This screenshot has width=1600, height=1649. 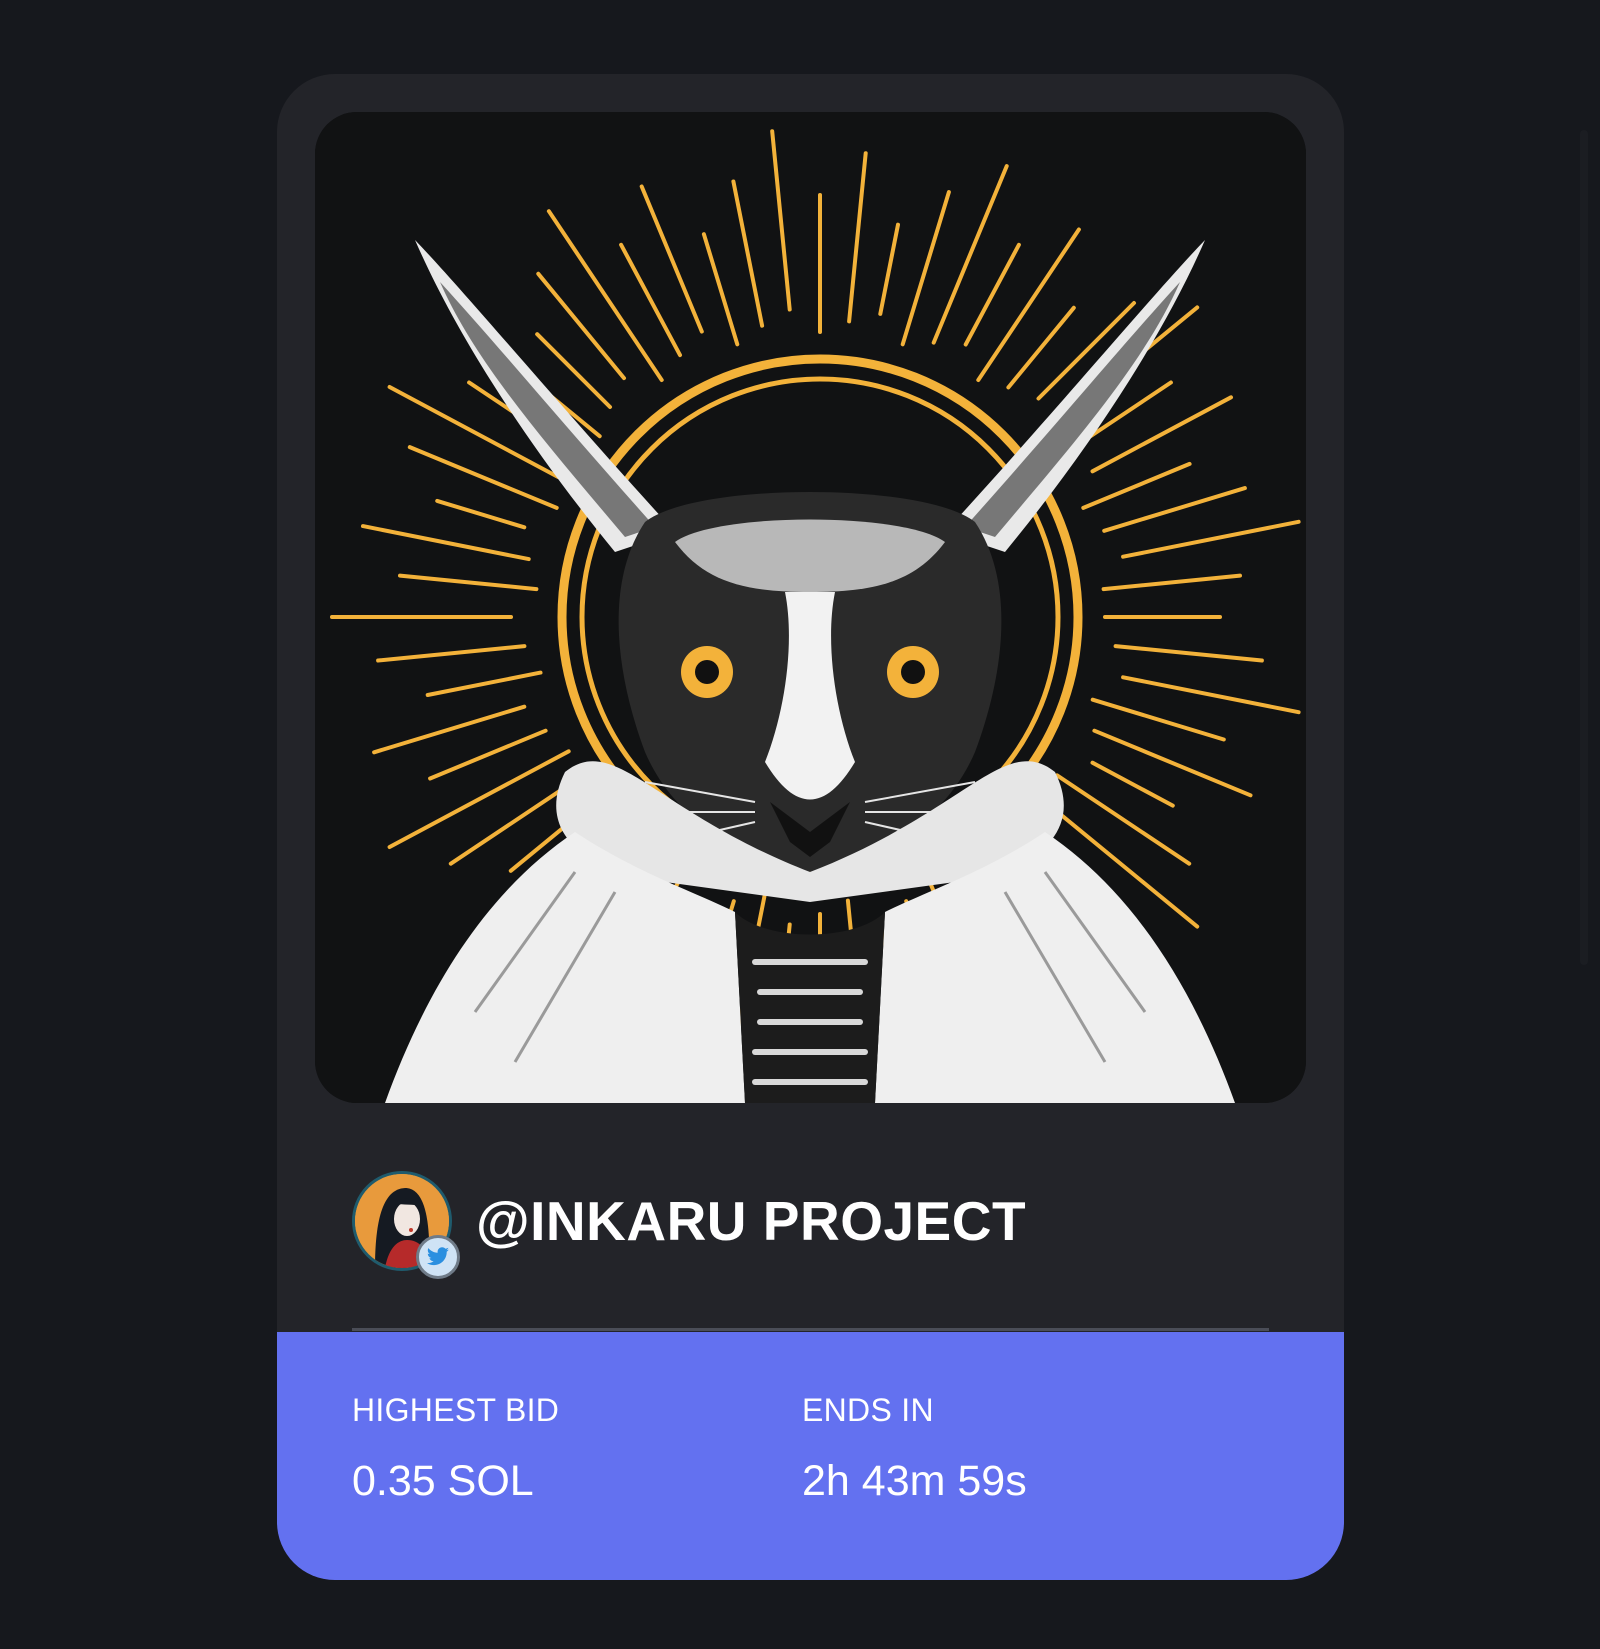 What do you see at coordinates (455, 1449) in the screenshot?
I see `highest-bid: HIGHEST BID 0.35 SOL` at bounding box center [455, 1449].